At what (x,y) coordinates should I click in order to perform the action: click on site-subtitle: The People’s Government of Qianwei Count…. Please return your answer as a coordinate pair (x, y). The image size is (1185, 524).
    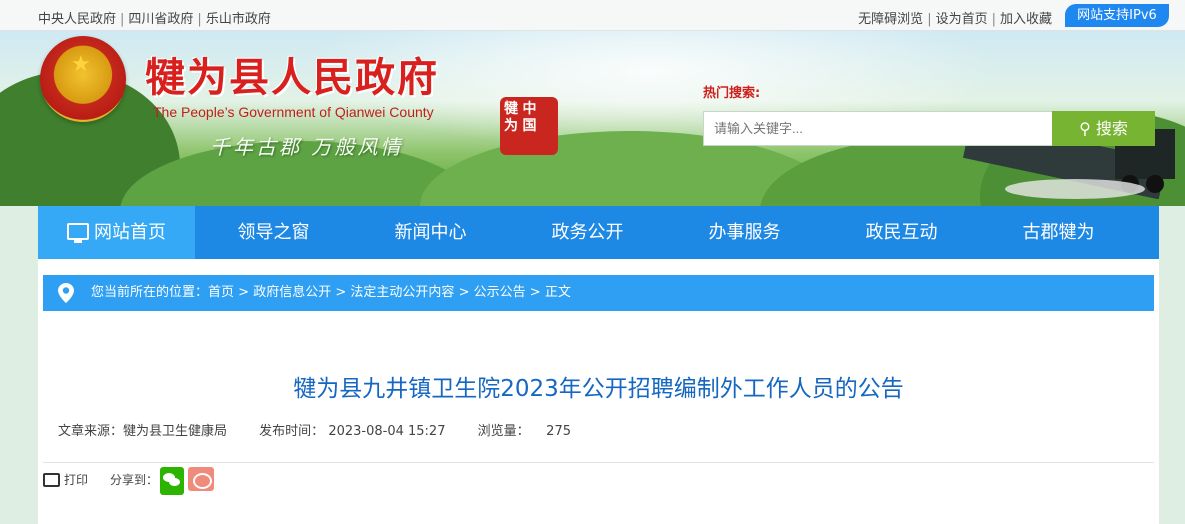
    Looking at the image, I should click on (293, 112).